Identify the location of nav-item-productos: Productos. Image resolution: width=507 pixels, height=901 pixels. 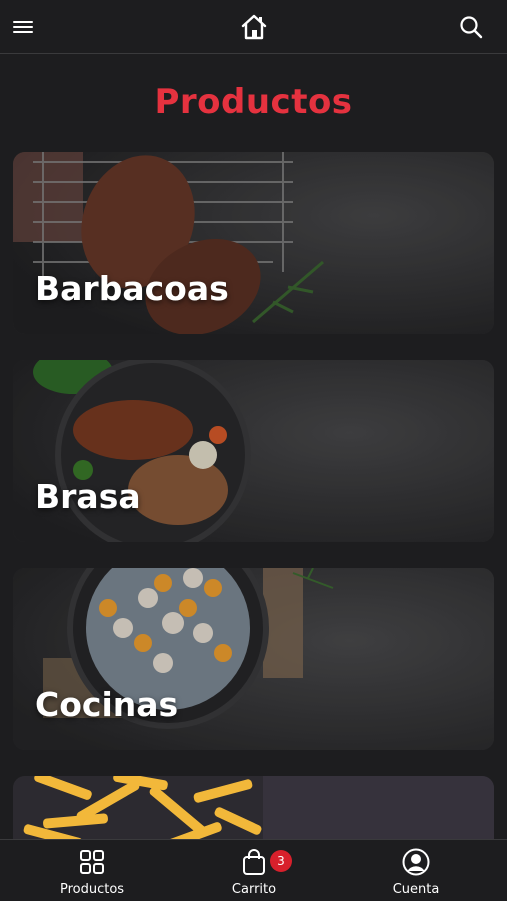
(92, 870).